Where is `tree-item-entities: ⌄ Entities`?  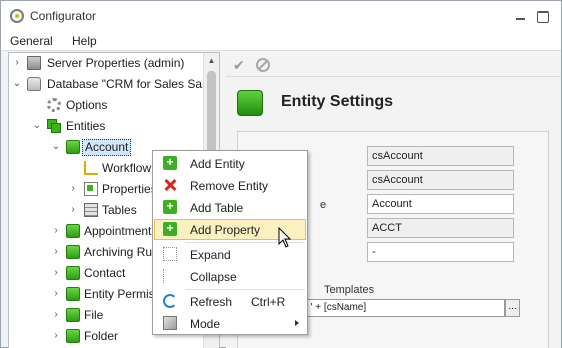
tree-item-entities: ⌄ Entities is located at coordinates (106, 126).